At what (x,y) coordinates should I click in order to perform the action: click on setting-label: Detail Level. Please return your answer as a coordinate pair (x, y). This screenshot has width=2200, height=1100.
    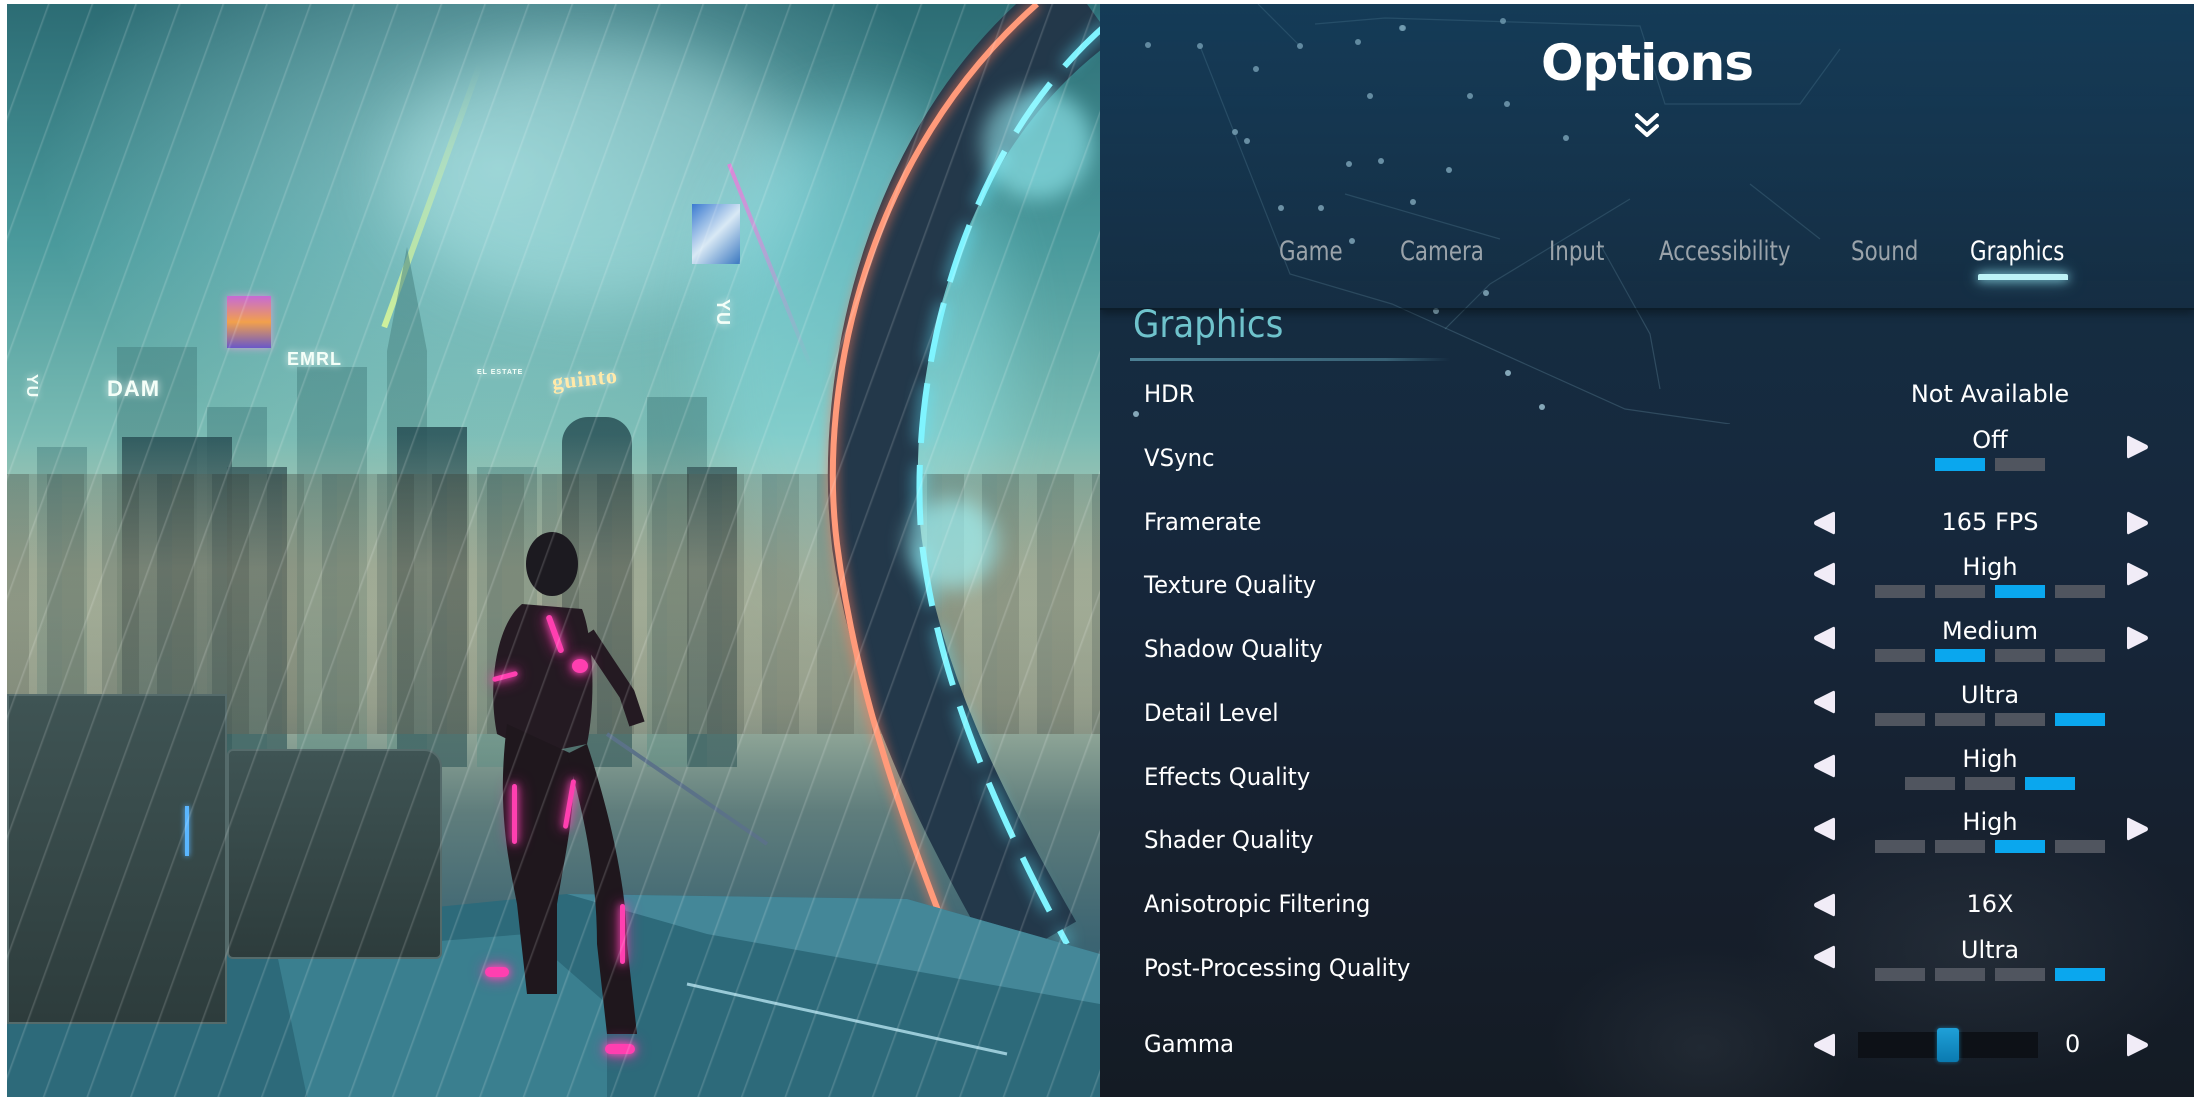
    Looking at the image, I should click on (1211, 713).